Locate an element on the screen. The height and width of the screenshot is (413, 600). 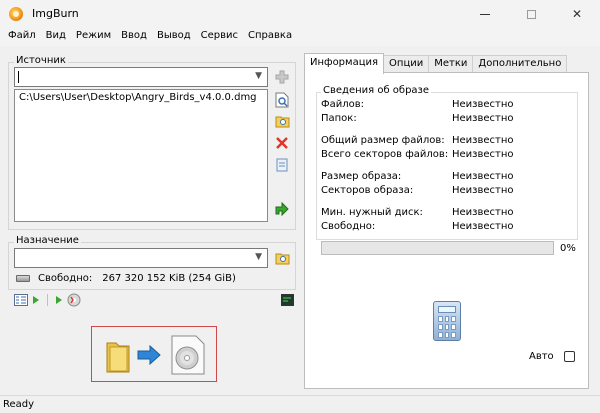
free-space-value: 267 320 152 KiB (254 GiB) is located at coordinates (169, 278).